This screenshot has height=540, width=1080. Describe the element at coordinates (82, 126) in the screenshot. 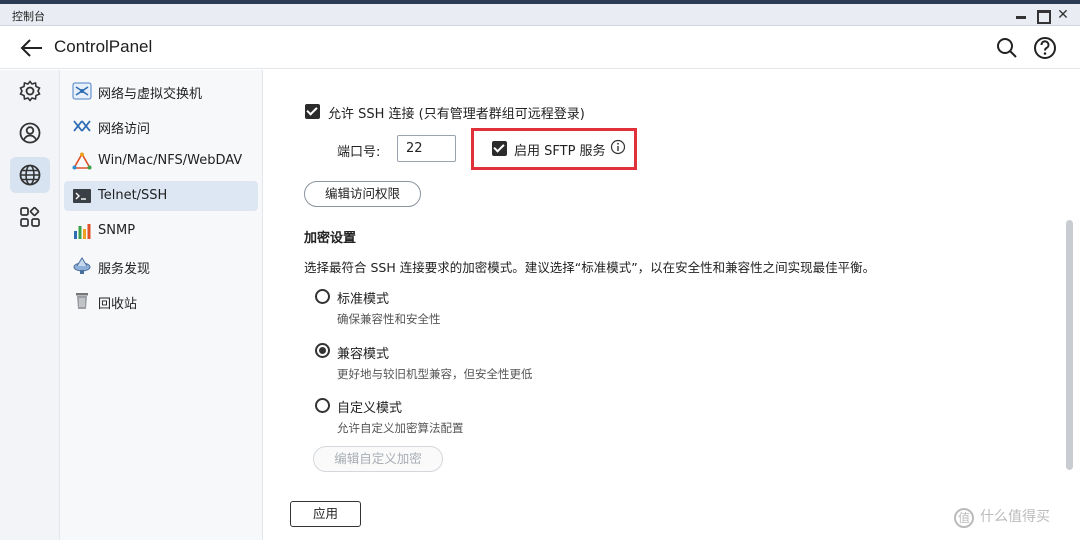

I see `network-access-icon` at that location.